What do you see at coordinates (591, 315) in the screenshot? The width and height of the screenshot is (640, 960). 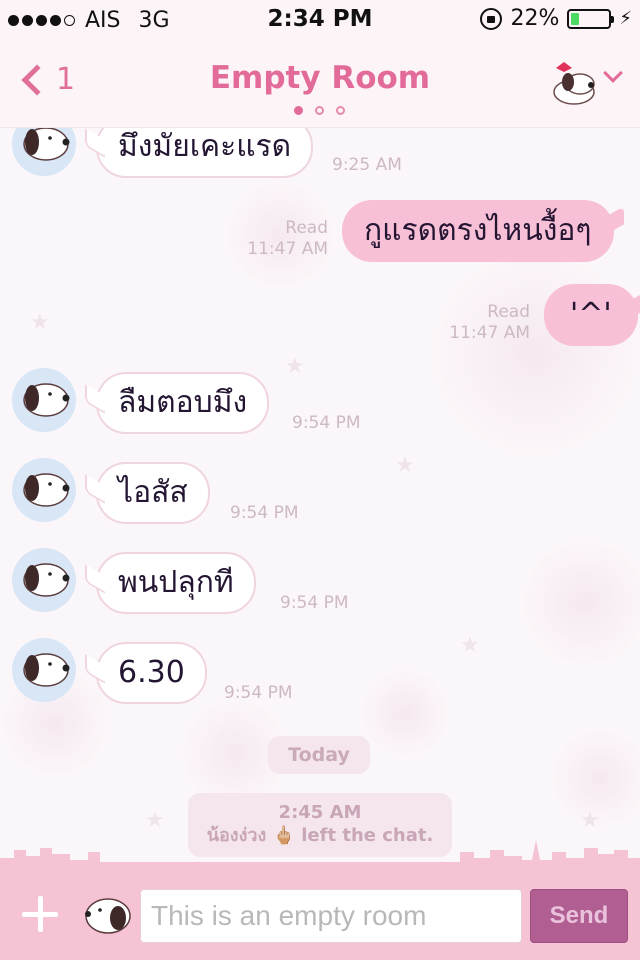 I see `message-bubble-out: '^'` at bounding box center [591, 315].